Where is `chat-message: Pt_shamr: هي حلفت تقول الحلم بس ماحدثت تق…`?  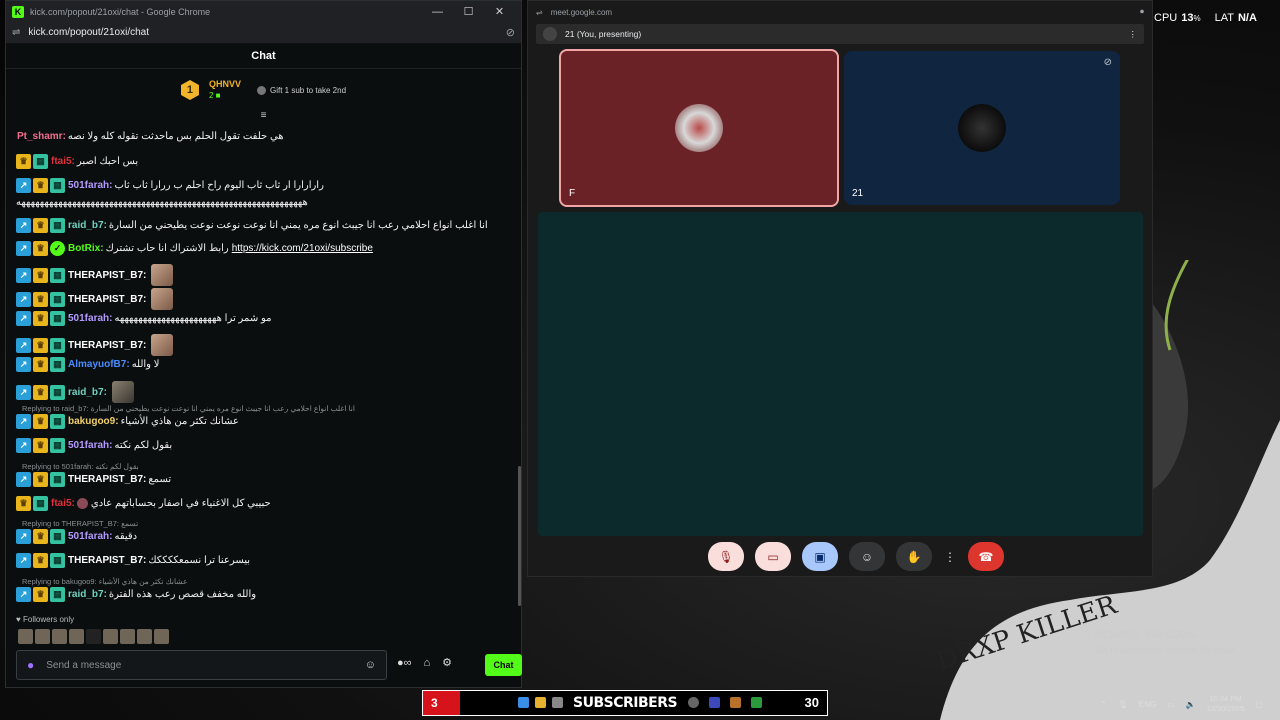
chat-message: Pt_shamr: هي حلفت تقول الحلم بس ماحدثت تق… is located at coordinates (150, 136).